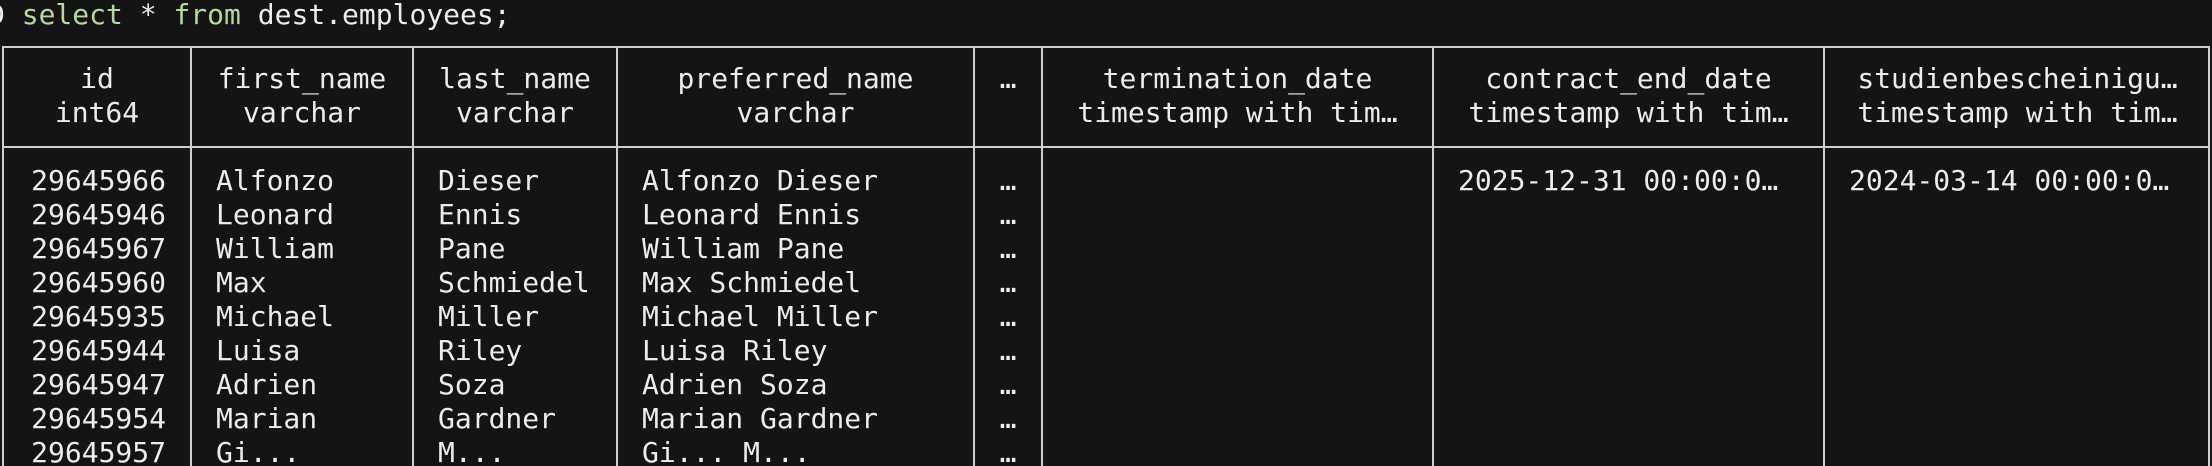  I want to click on table-cell: 29645957, so click(98, 451).